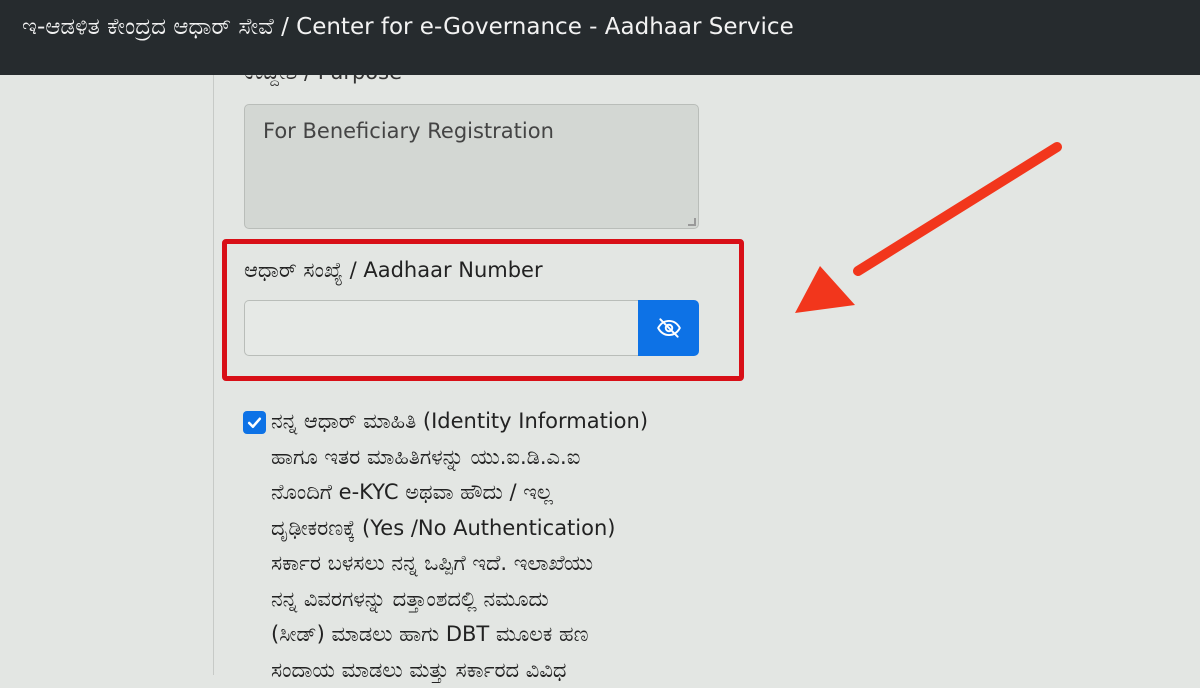 This screenshot has height=688, width=1200. I want to click on toggle-visibility-button, so click(668, 328).